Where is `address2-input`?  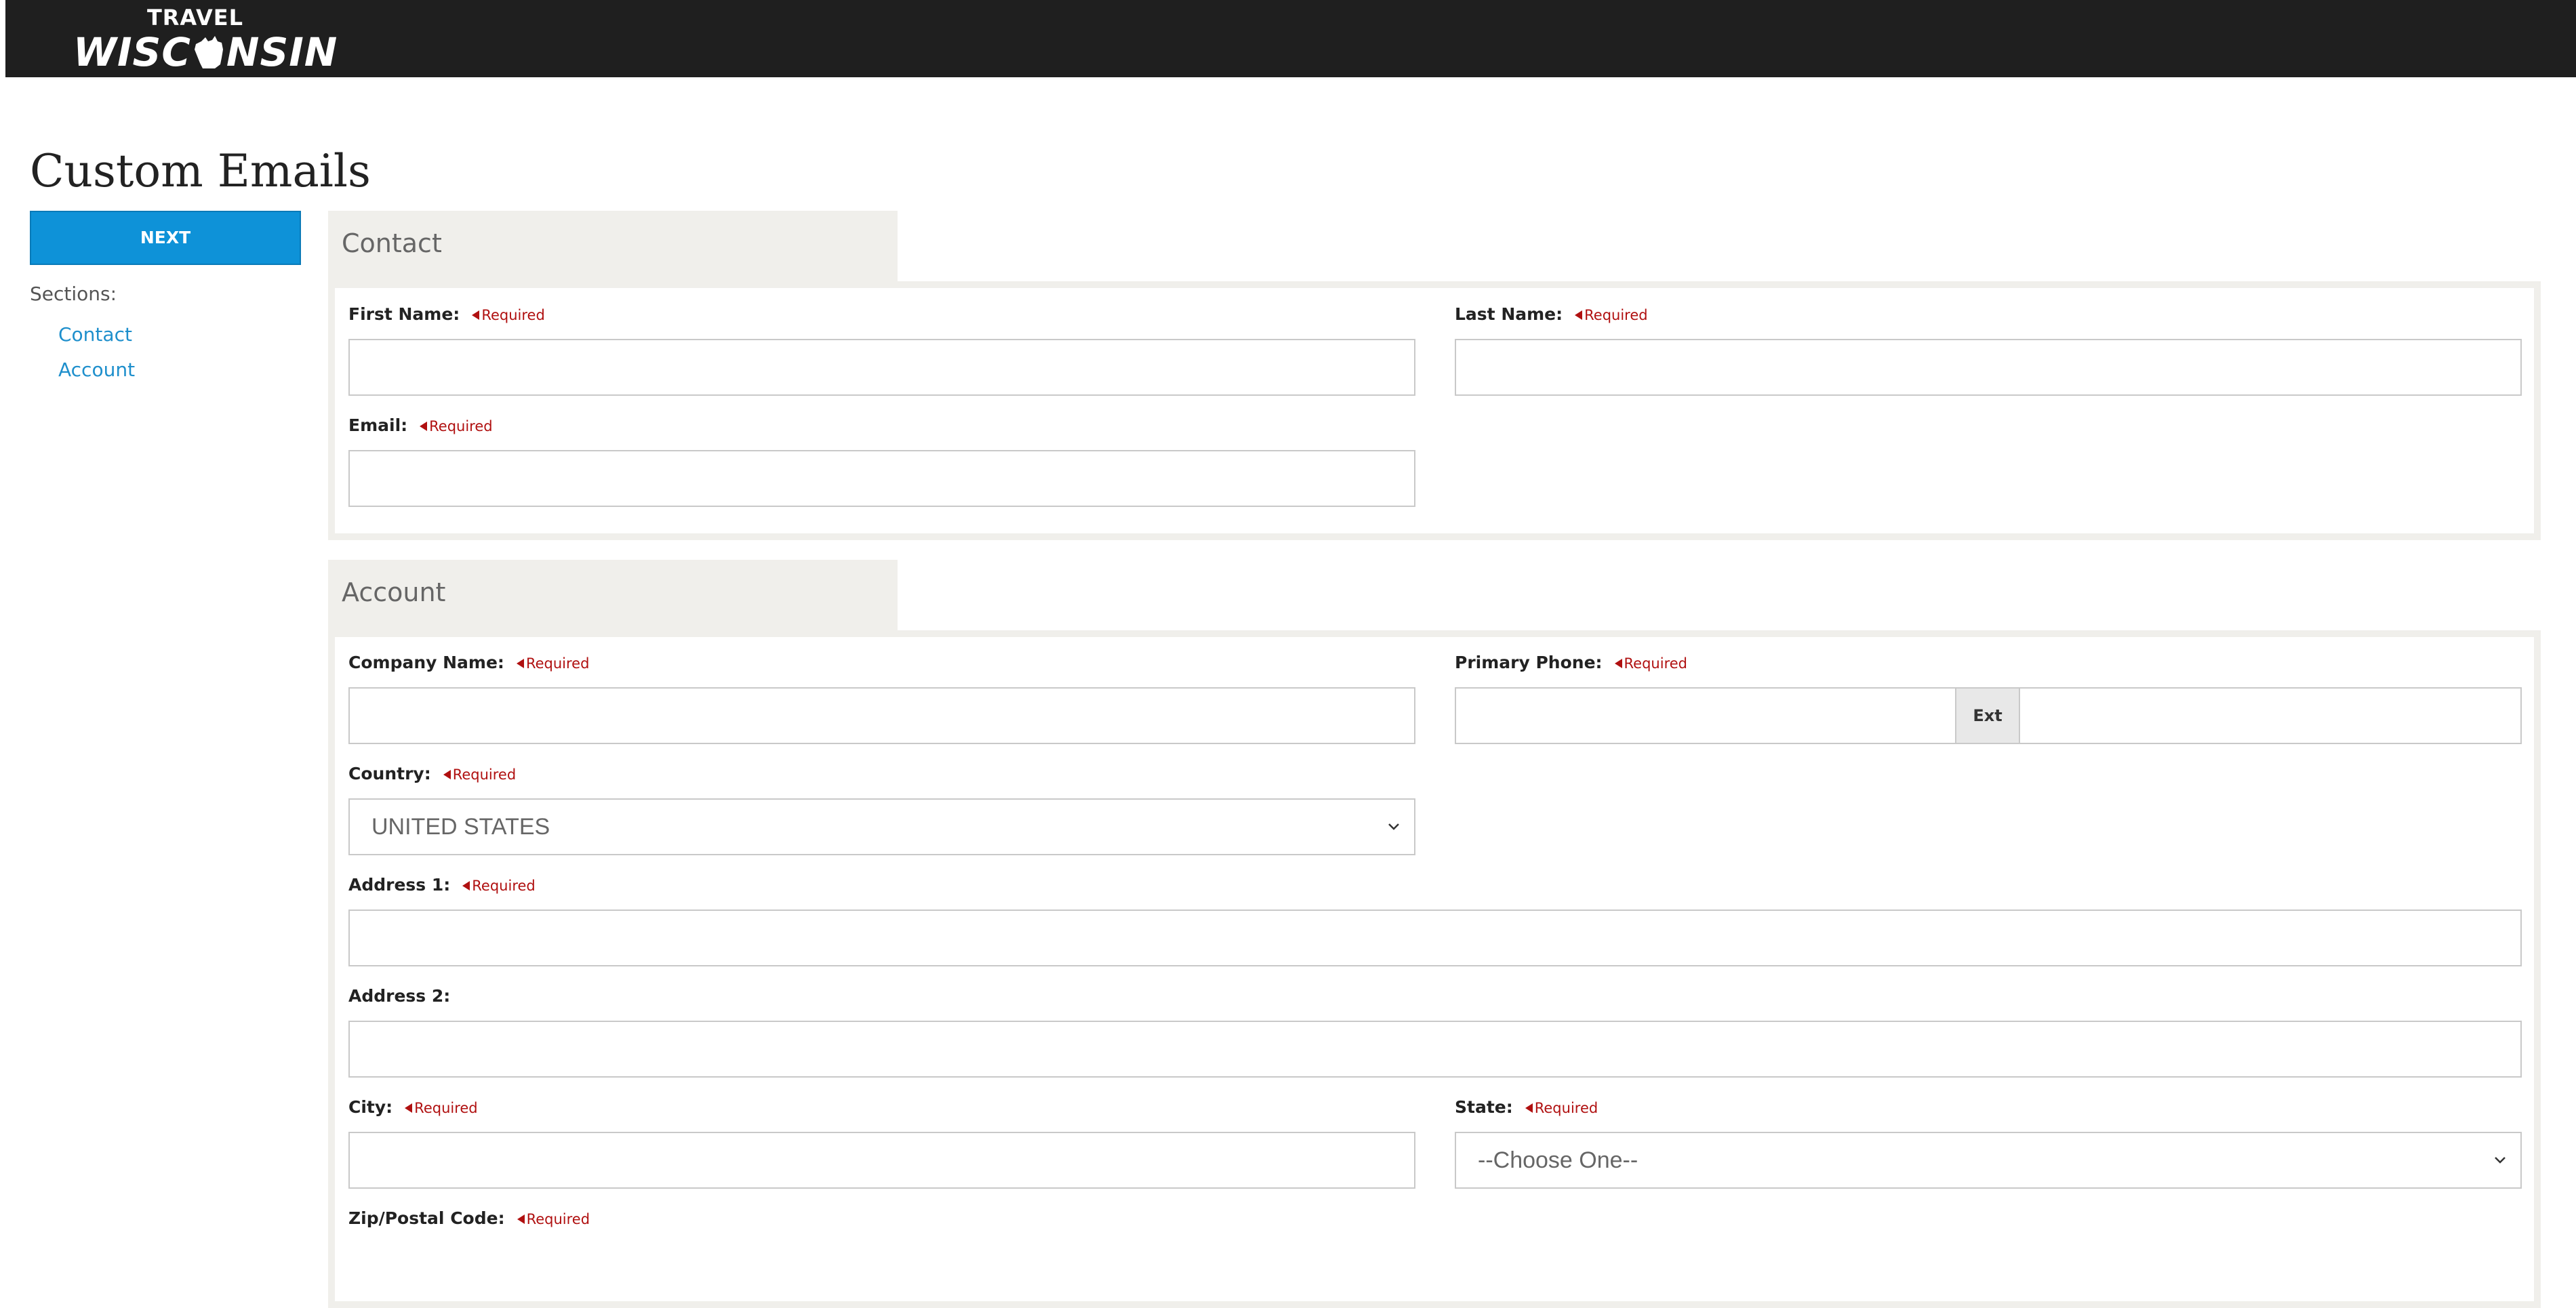
address2-input is located at coordinates (1435, 1049).